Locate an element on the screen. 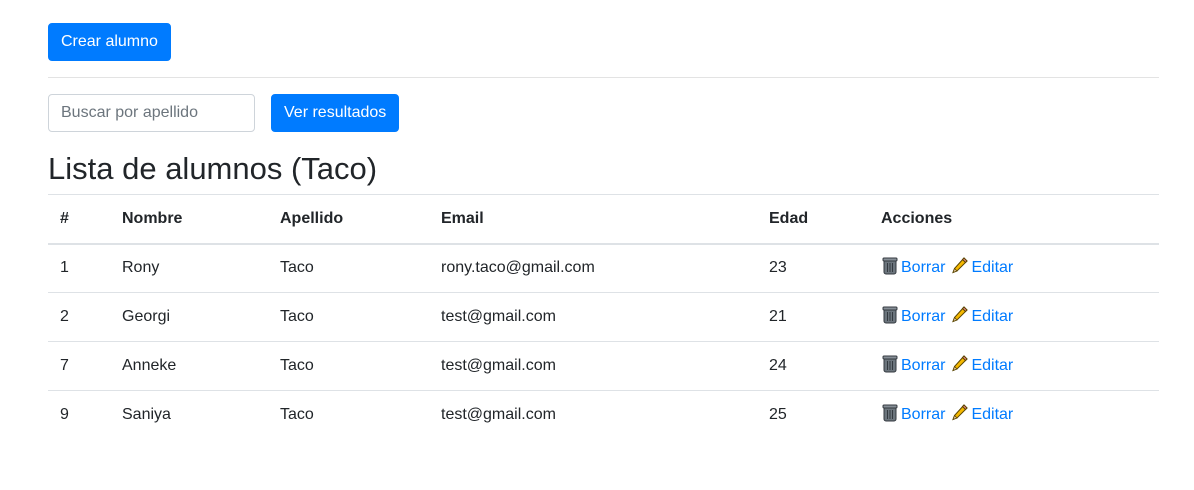 This screenshot has height=490, width=1194. cell-email: rony.taco@gmail.com is located at coordinates (593, 268).